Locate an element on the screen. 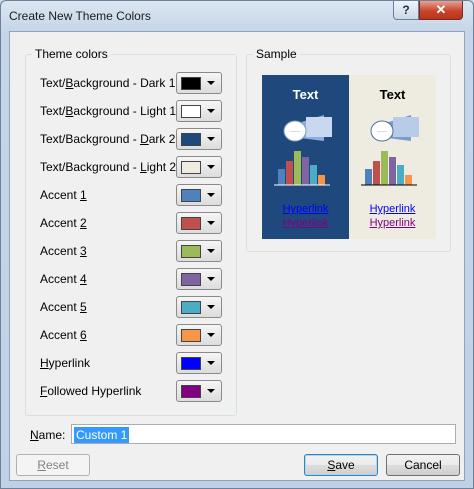 The height and width of the screenshot is (489, 474). sample-light-text: Text is located at coordinates (392, 94).